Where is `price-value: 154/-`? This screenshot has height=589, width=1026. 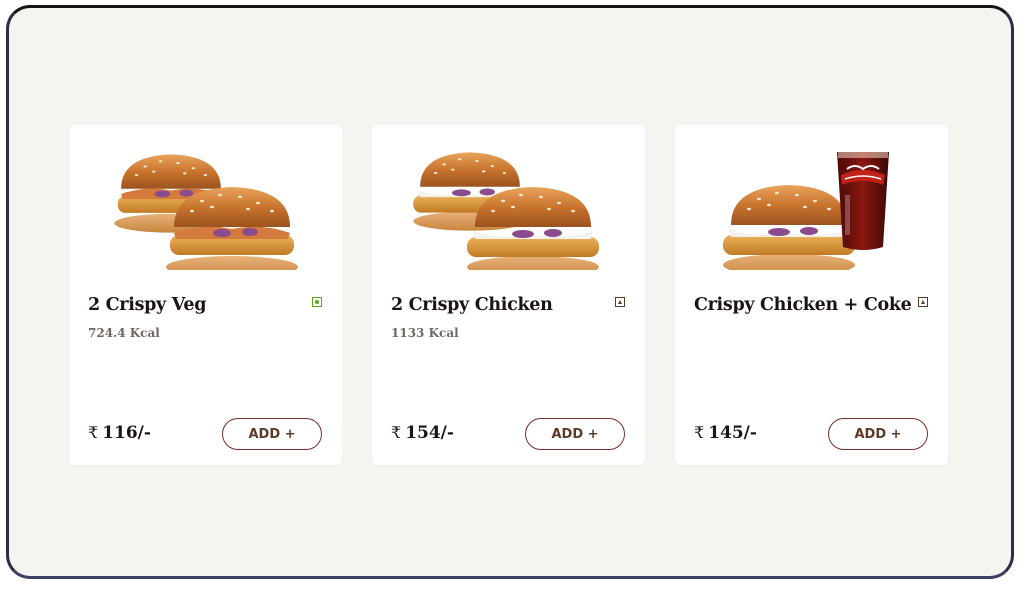
price-value: 154/- is located at coordinates (429, 433).